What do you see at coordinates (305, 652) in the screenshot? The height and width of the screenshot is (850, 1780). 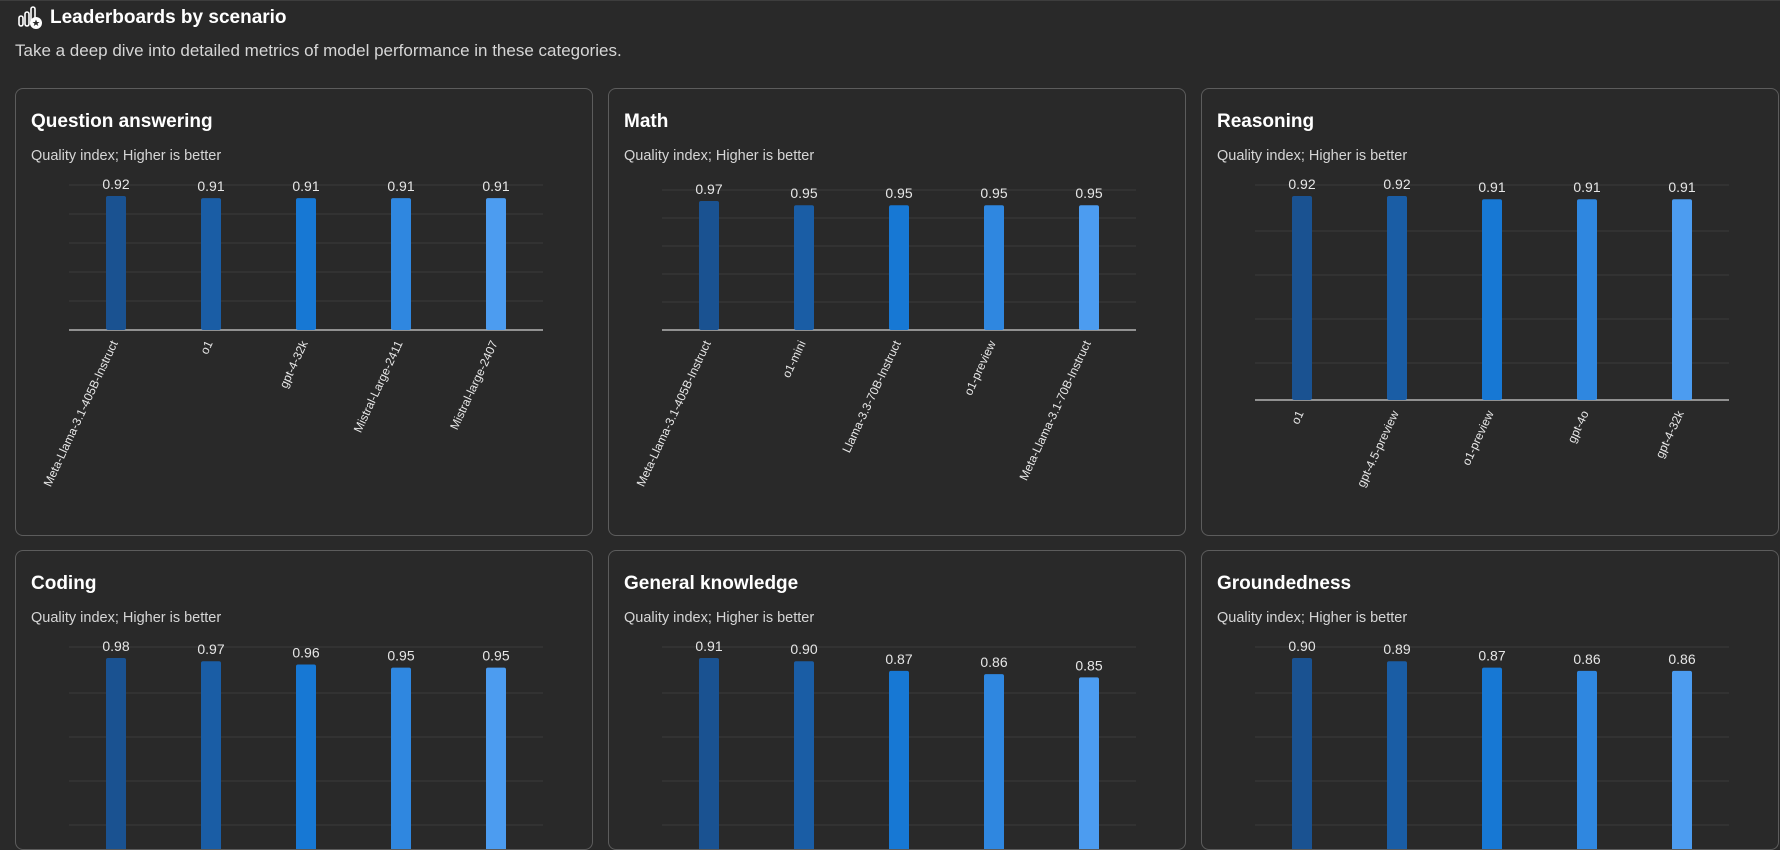 I see `data-label: 0.96` at bounding box center [305, 652].